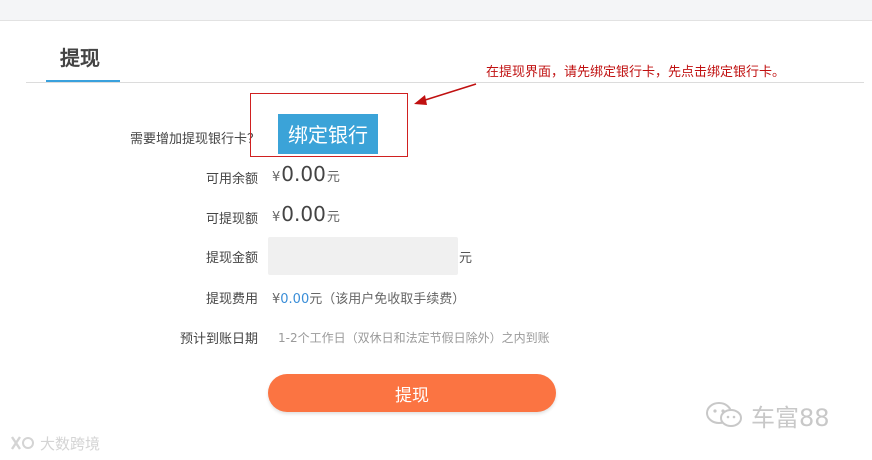 Image resolution: width=872 pixels, height=460 pixels. What do you see at coordinates (231, 299) in the screenshot?
I see `fee-label: 提现费用` at bounding box center [231, 299].